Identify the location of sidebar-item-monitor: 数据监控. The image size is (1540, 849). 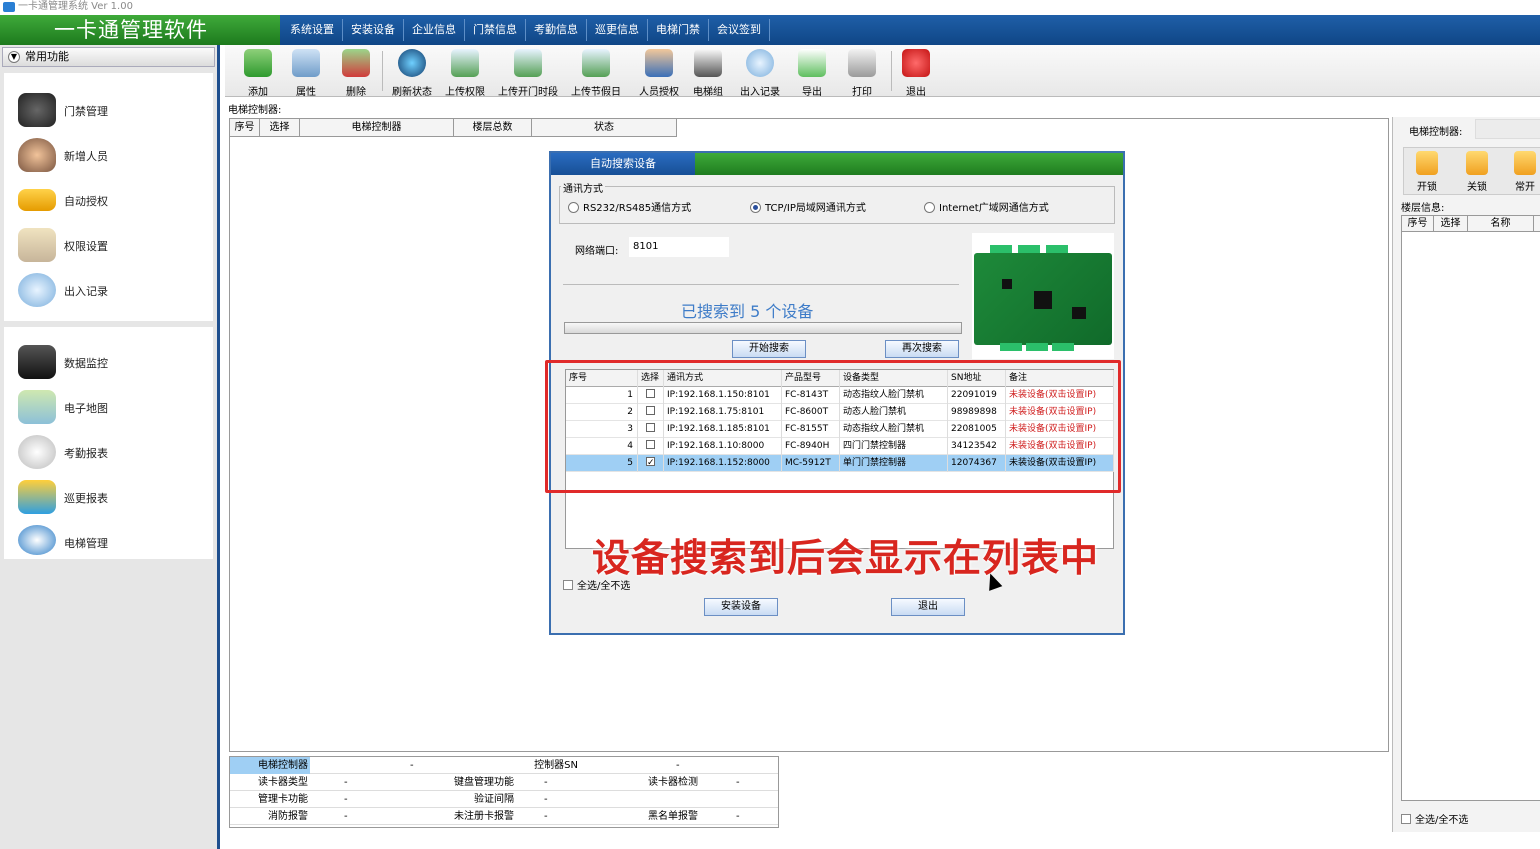
(108, 361).